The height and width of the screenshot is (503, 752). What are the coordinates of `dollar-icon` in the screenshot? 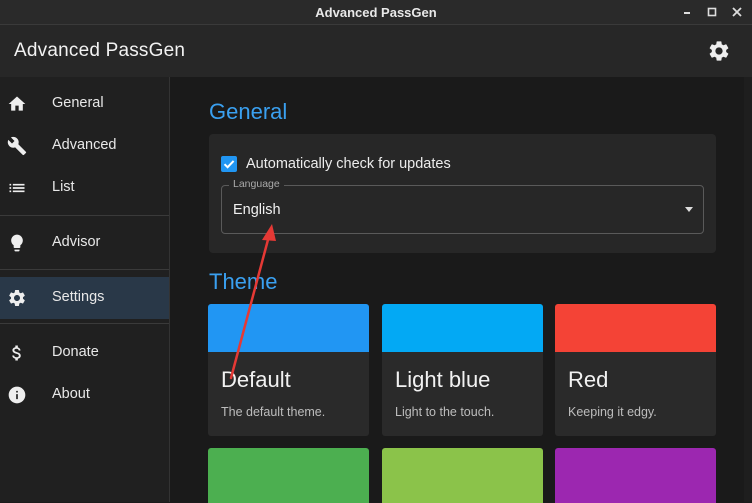 It's located at (16, 353).